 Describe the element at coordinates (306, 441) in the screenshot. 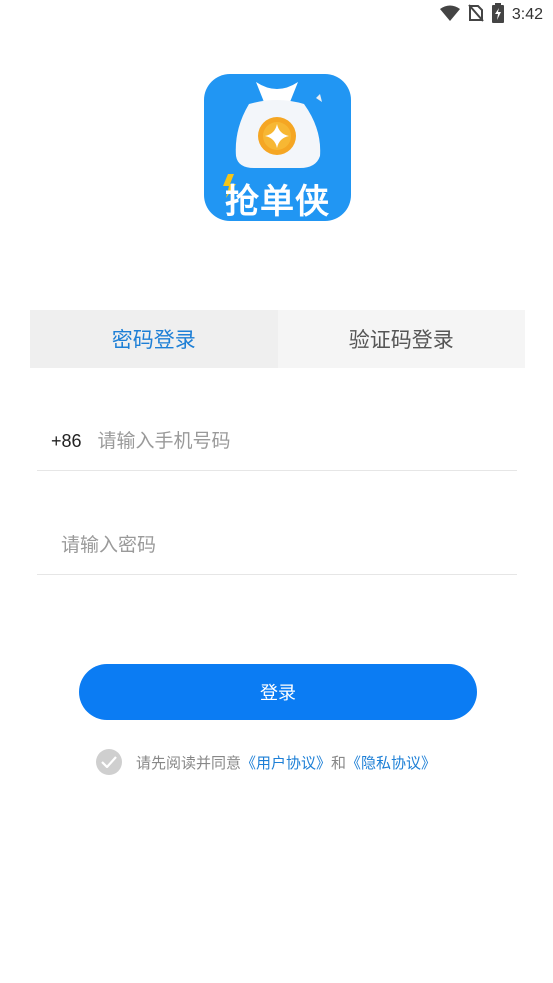

I see `phone-input` at that location.